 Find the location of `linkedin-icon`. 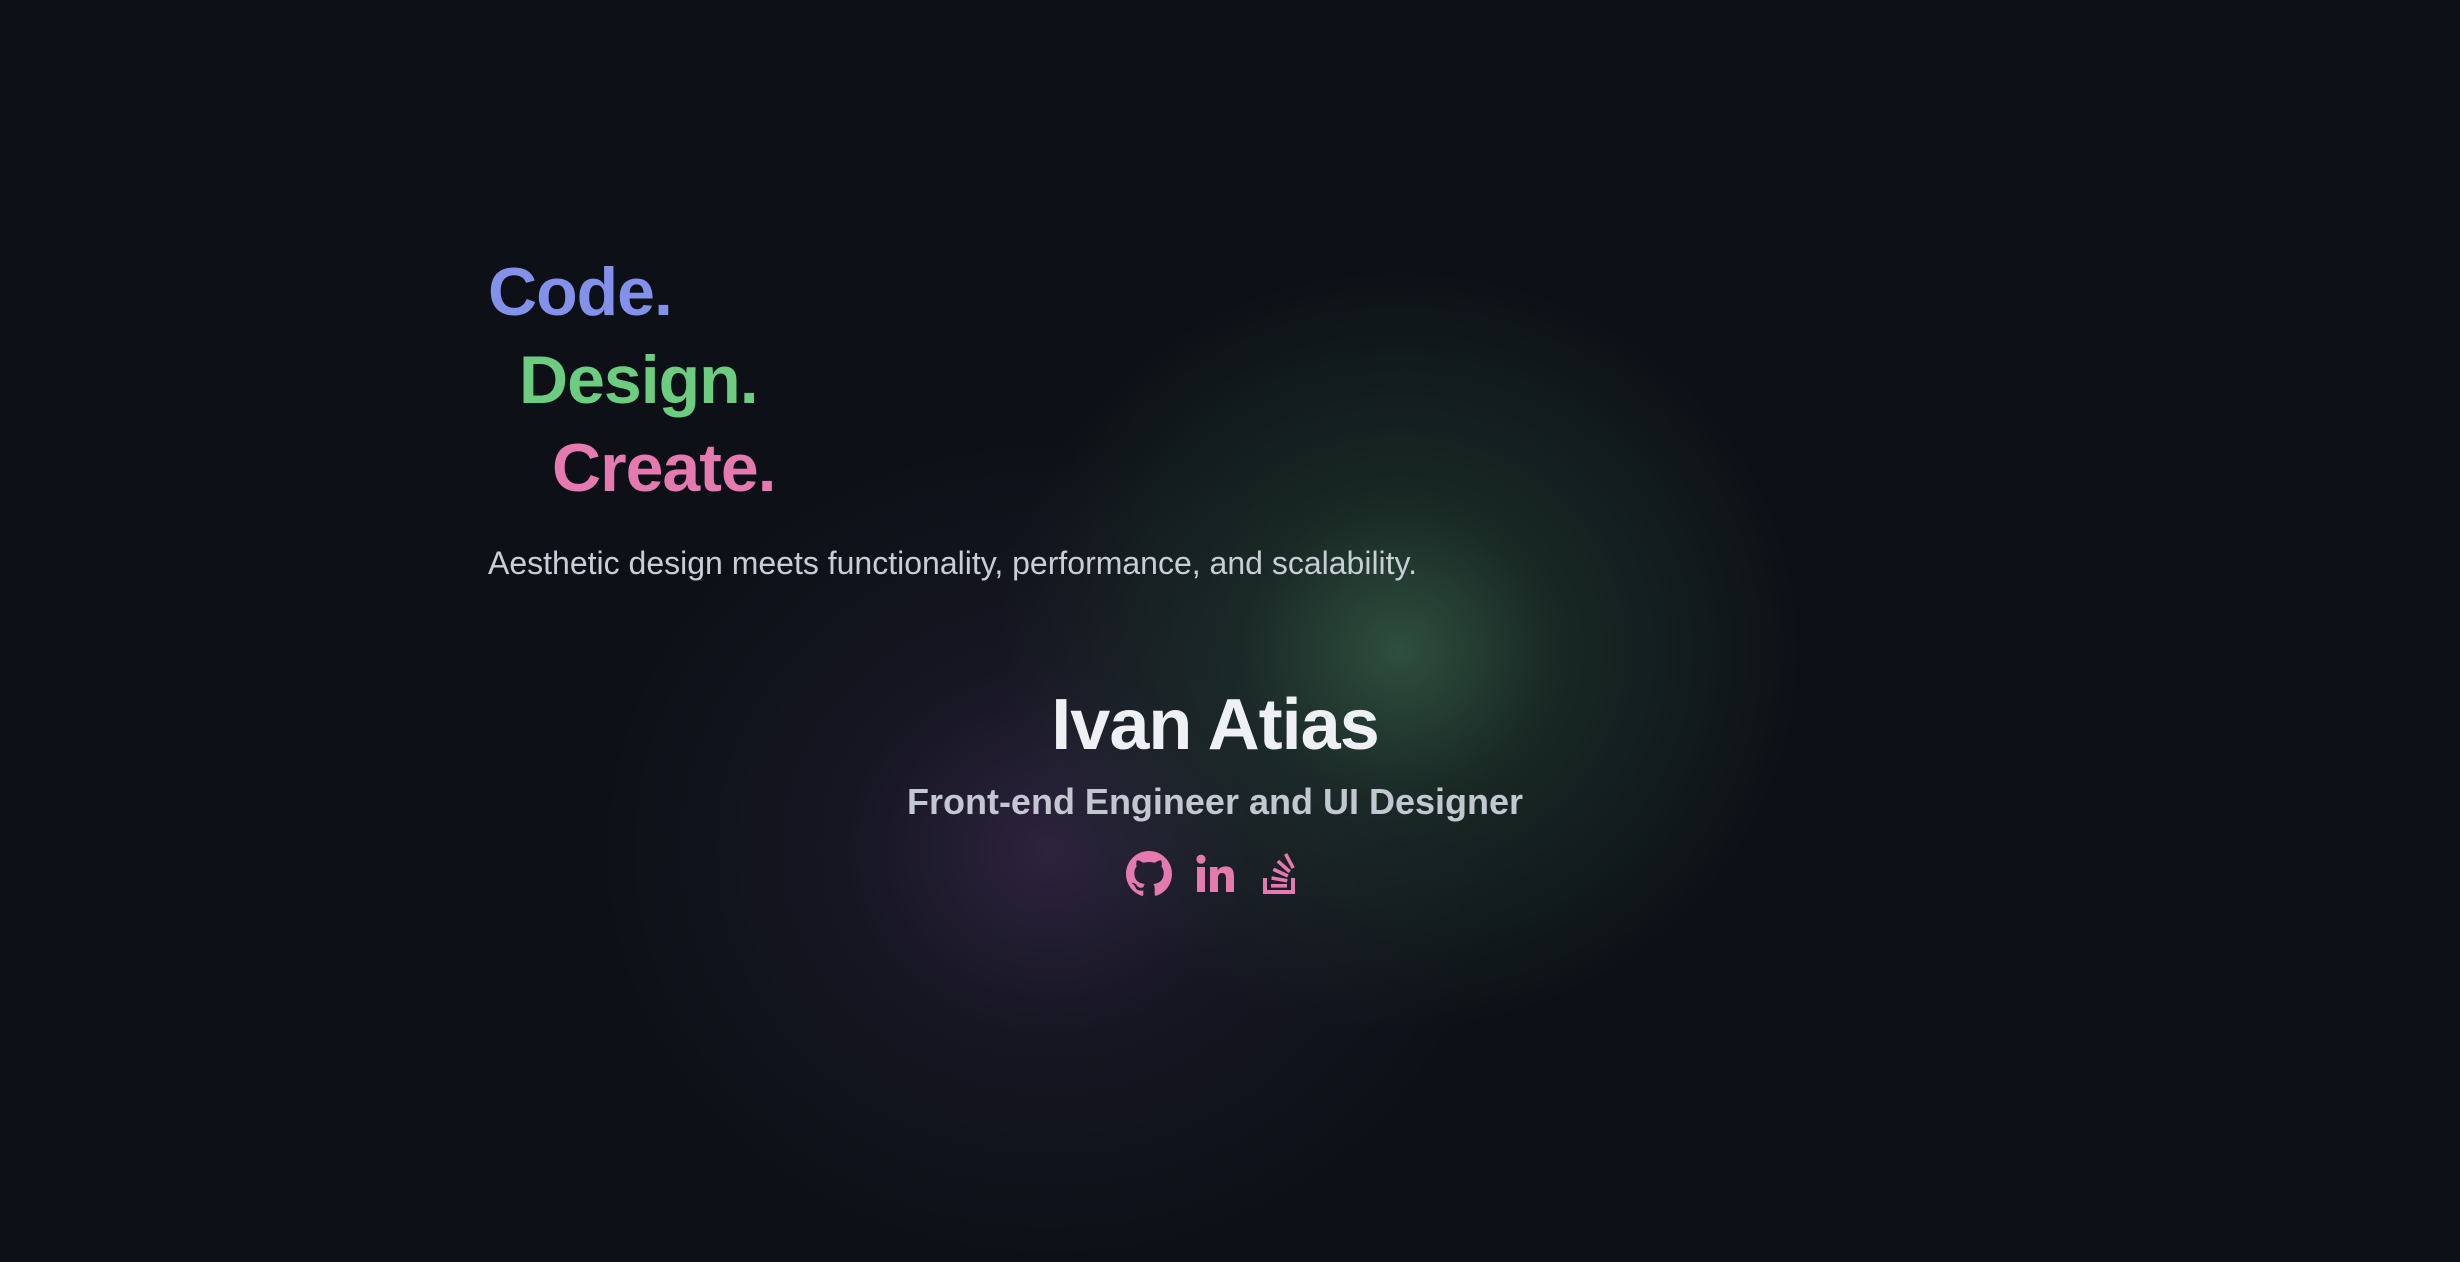

linkedin-icon is located at coordinates (1215, 873).